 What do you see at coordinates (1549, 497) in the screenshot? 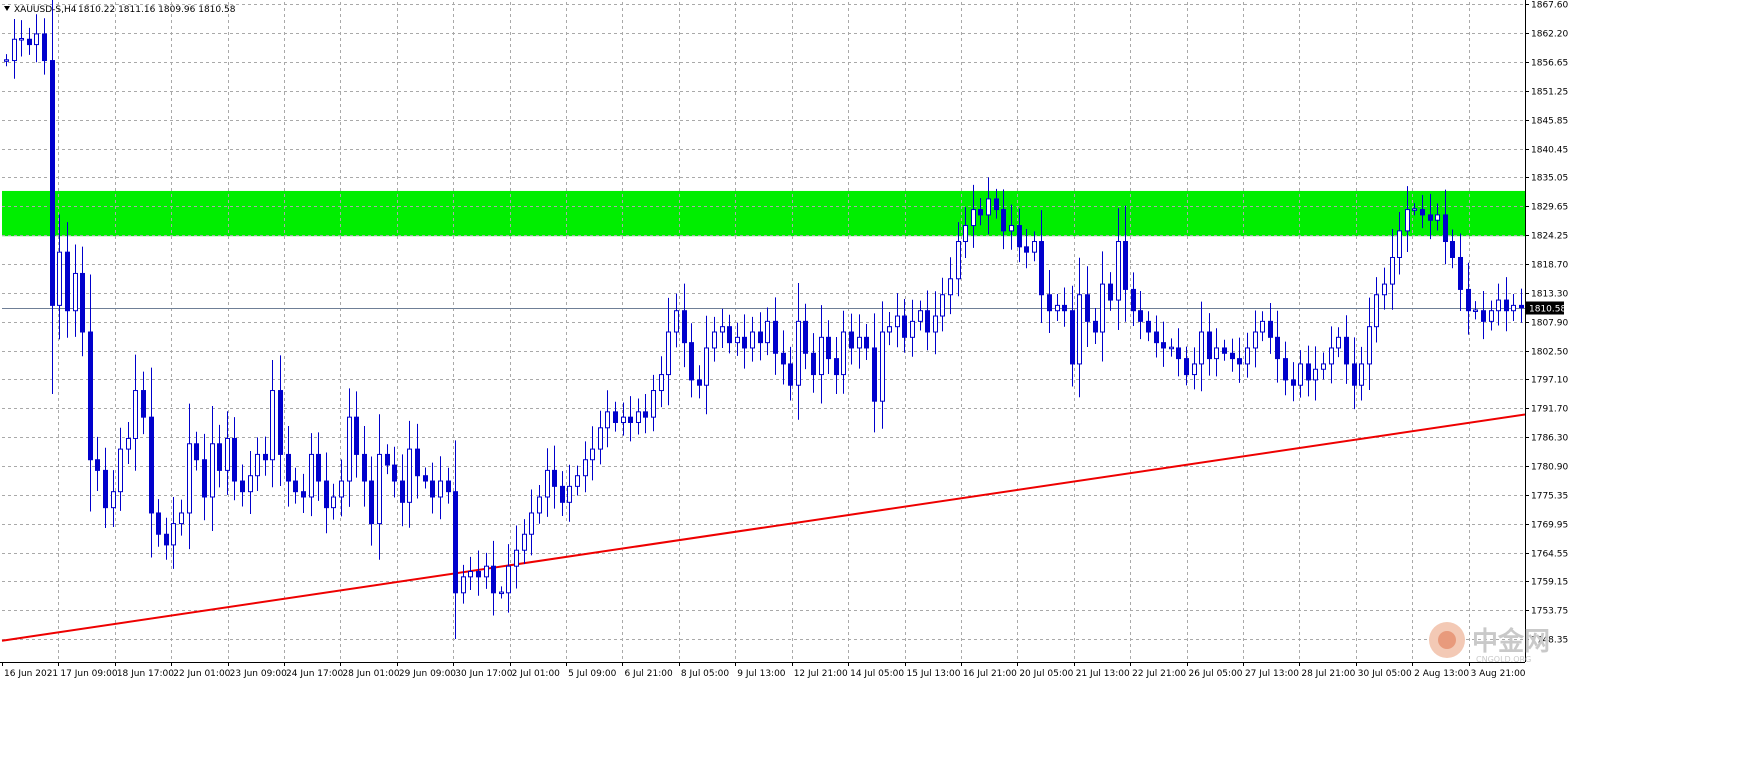
I see `y-tick-label: 1775.35` at bounding box center [1549, 497].